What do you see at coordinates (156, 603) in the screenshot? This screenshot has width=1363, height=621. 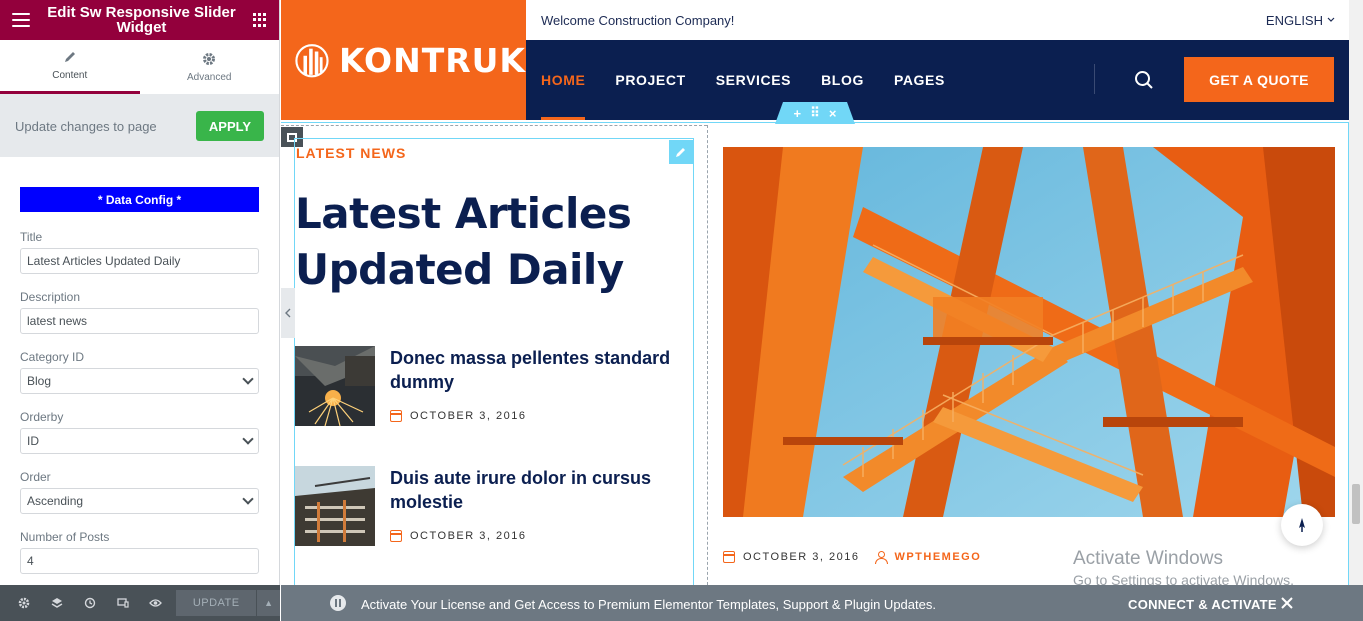 I see `preview-eye-icon` at bounding box center [156, 603].